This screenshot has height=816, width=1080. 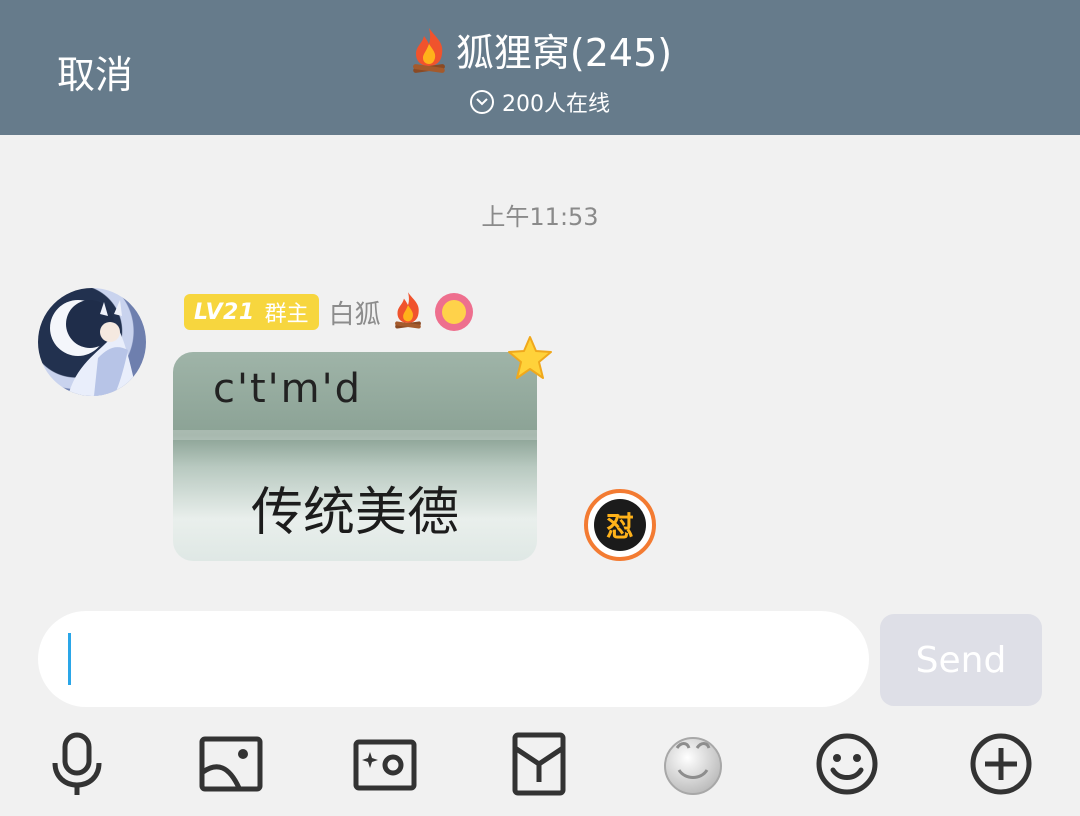 What do you see at coordinates (453, 659) in the screenshot?
I see `message-input` at bounding box center [453, 659].